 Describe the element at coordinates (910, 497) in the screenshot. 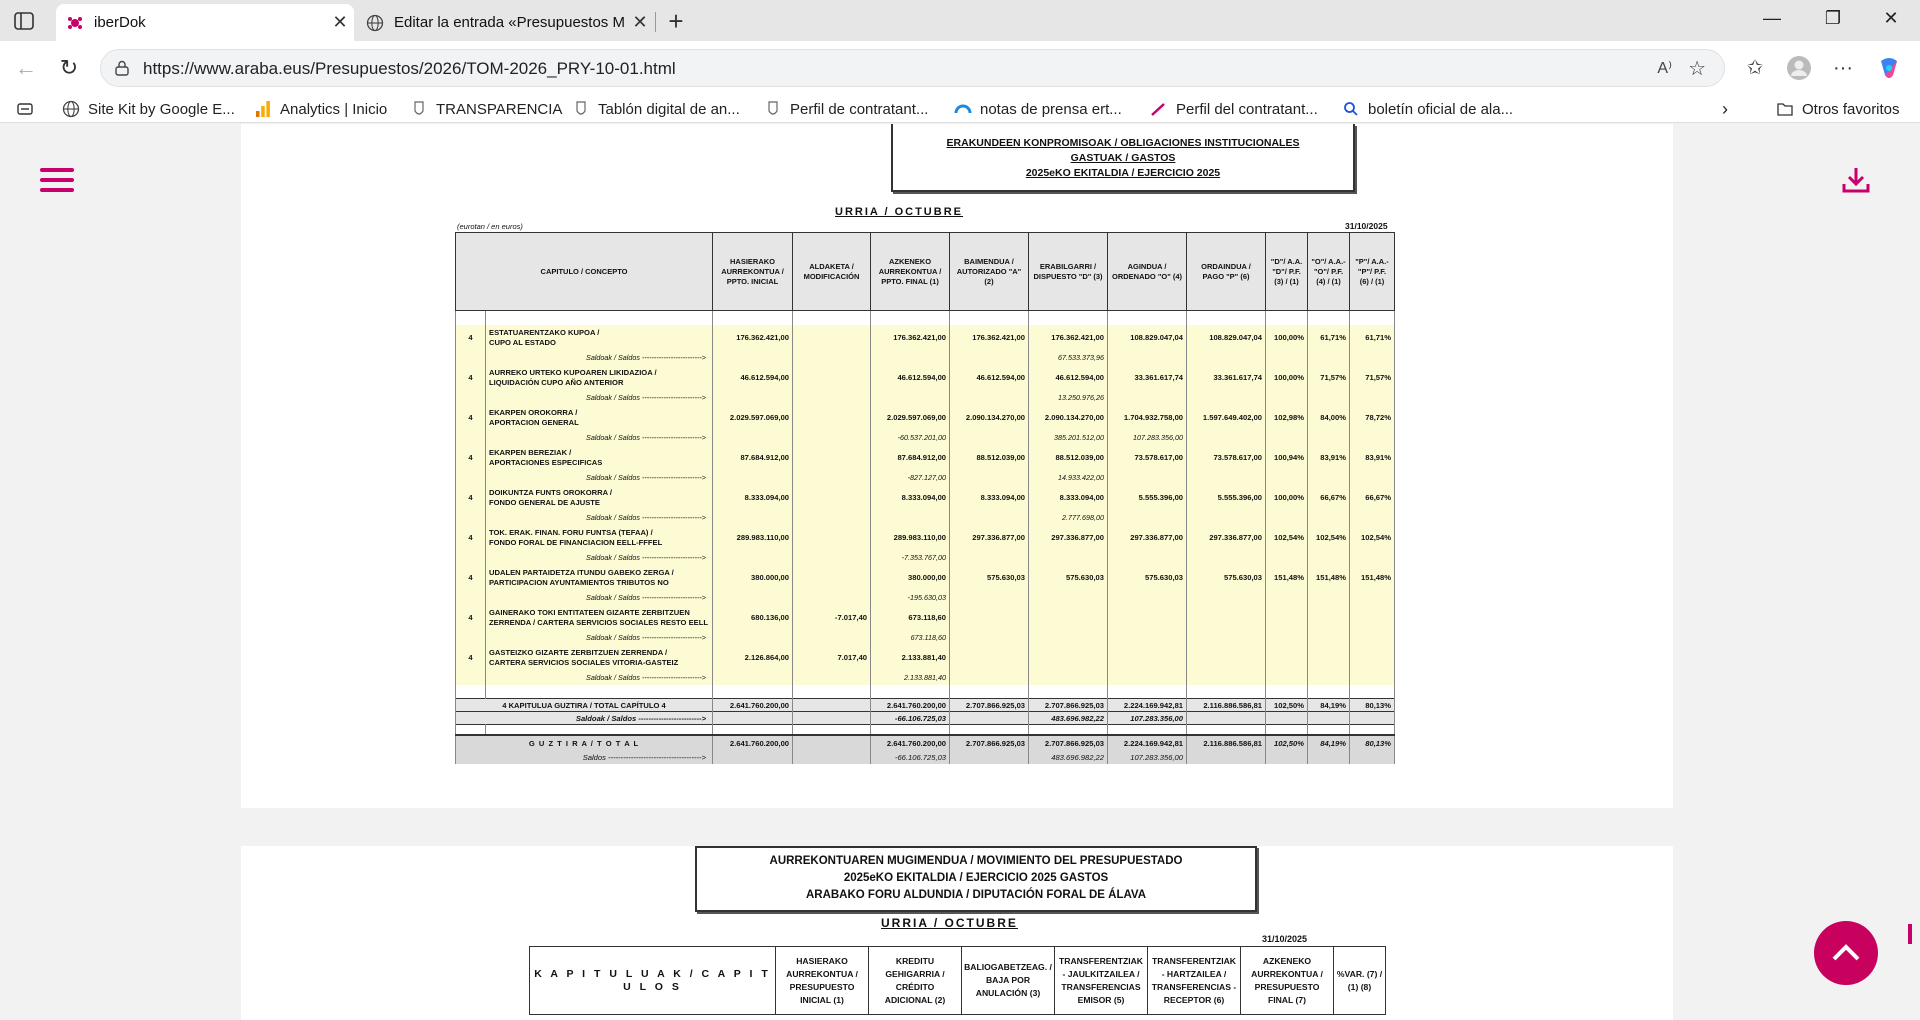

I see `cell-final: 8.333.094,00` at that location.